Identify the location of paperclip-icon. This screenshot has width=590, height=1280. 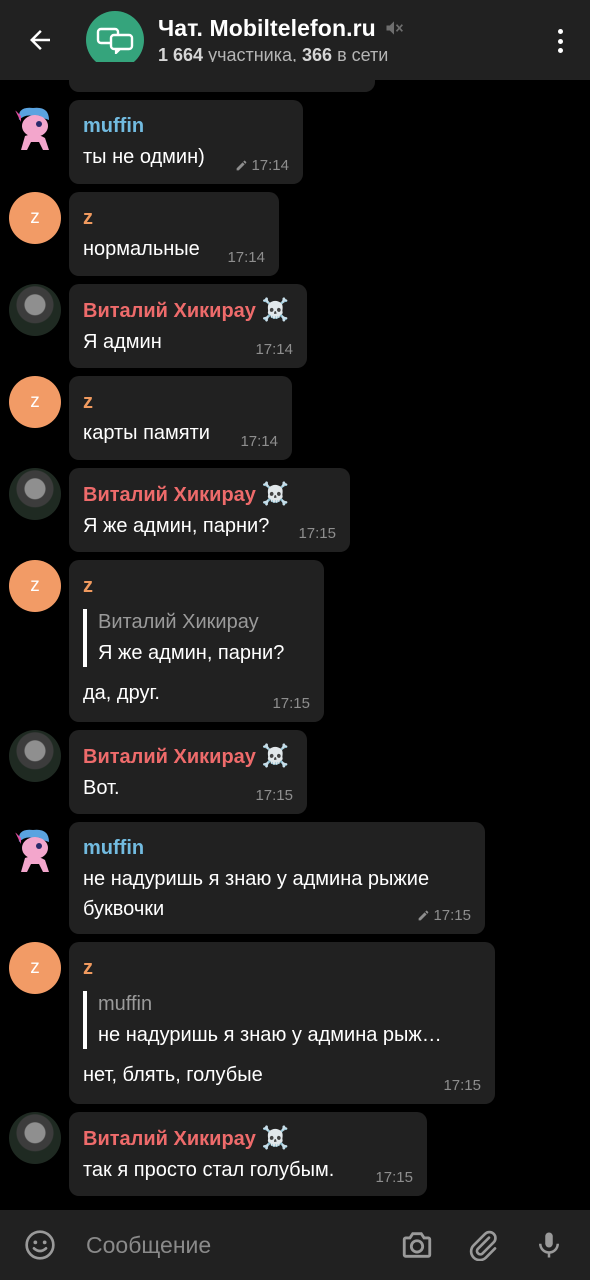
(483, 1245).